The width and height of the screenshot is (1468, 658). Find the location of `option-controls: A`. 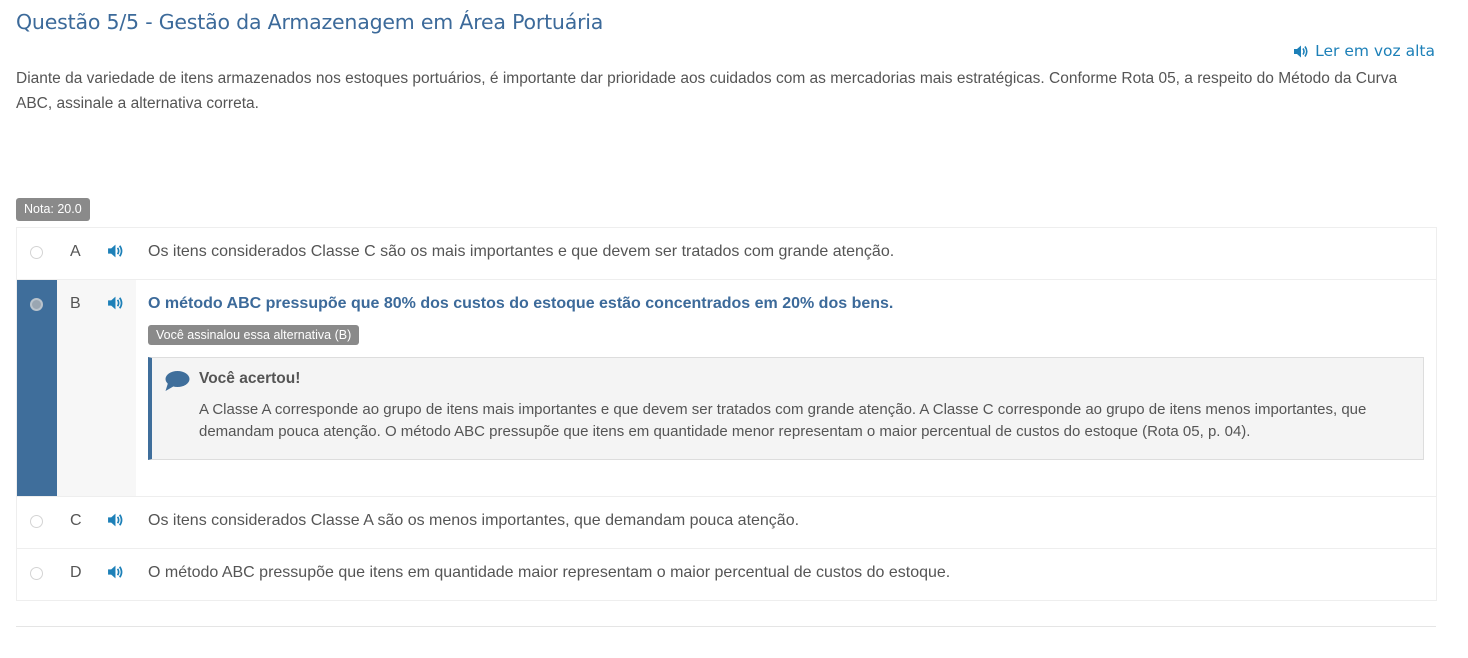

option-controls: A is located at coordinates (76, 253).